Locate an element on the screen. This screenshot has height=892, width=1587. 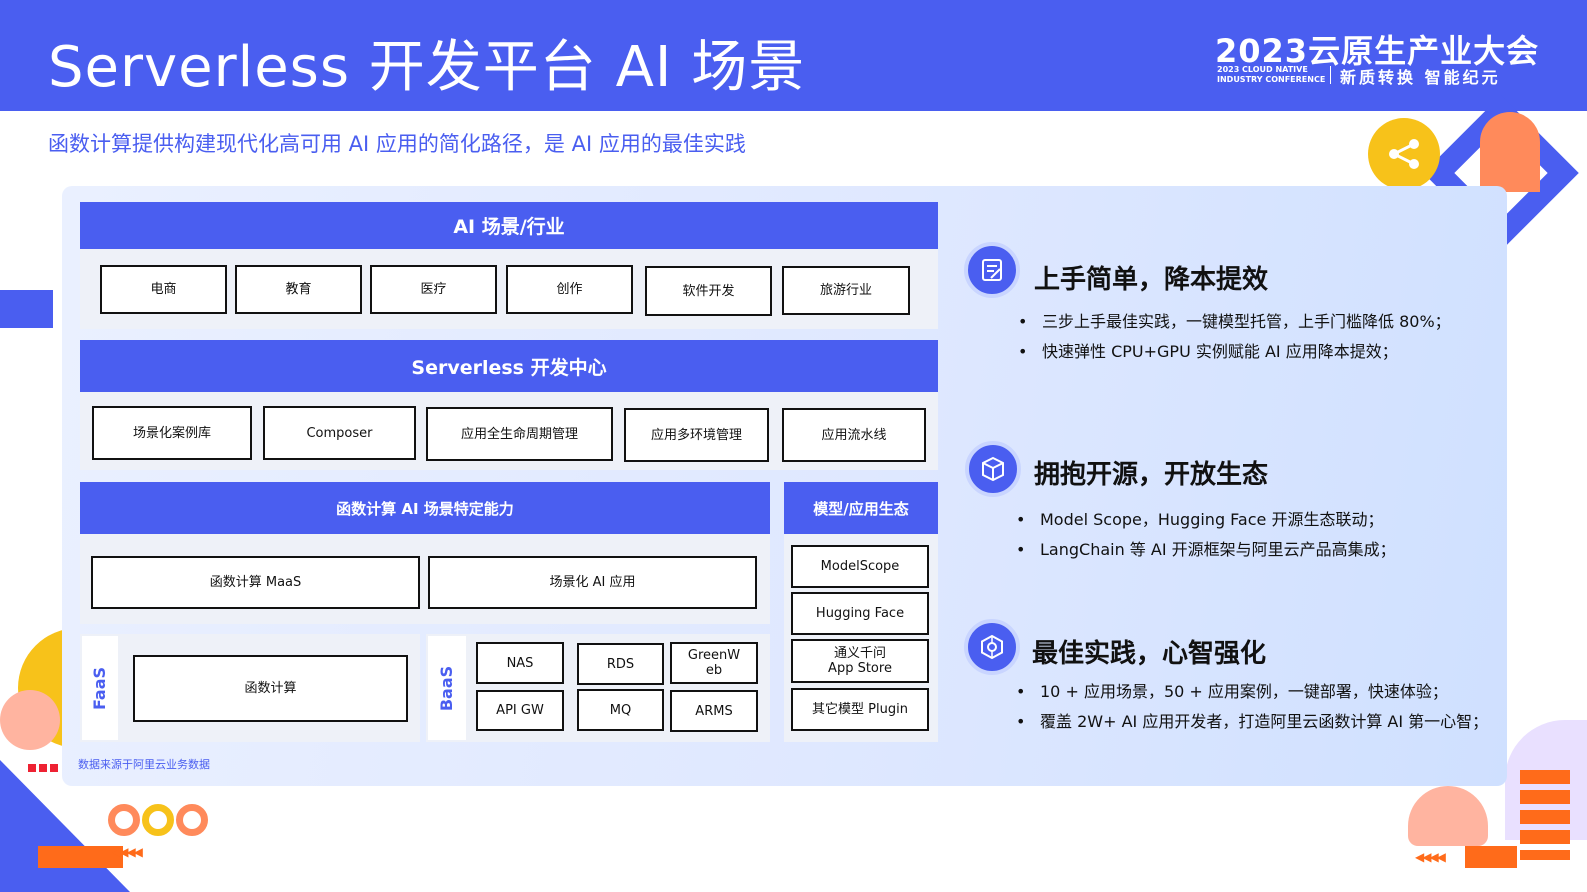
conference-en-line2: INDUSTRY CONFERENCE is located at coordinates (1271, 79).